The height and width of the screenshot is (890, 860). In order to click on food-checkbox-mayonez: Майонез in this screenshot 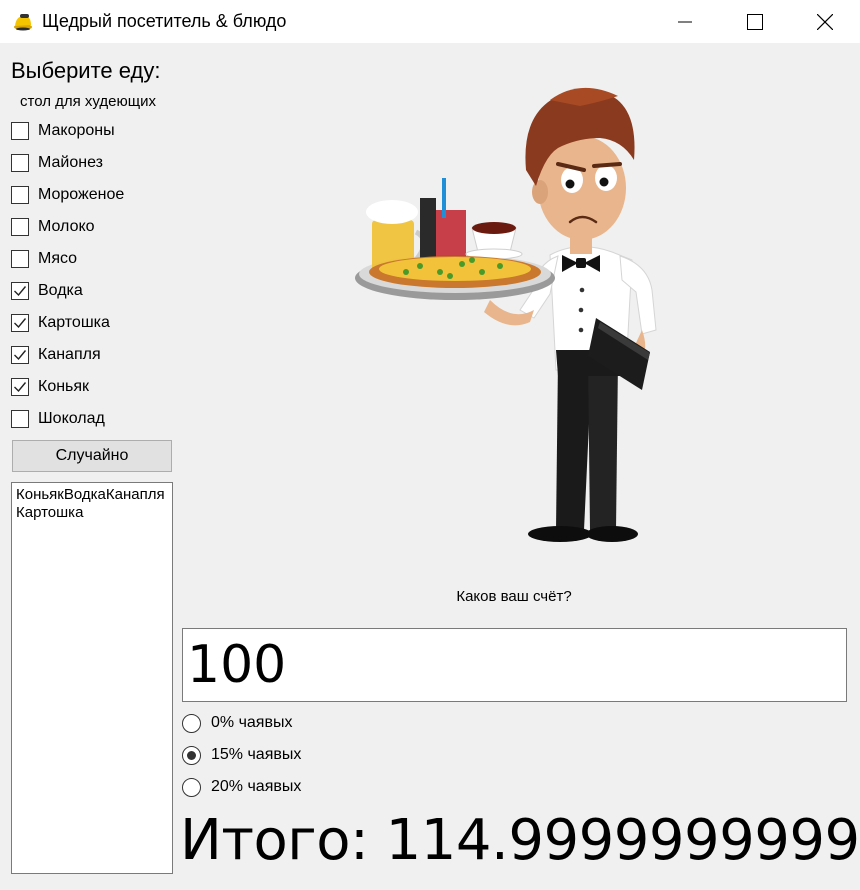, I will do `click(57, 163)`.